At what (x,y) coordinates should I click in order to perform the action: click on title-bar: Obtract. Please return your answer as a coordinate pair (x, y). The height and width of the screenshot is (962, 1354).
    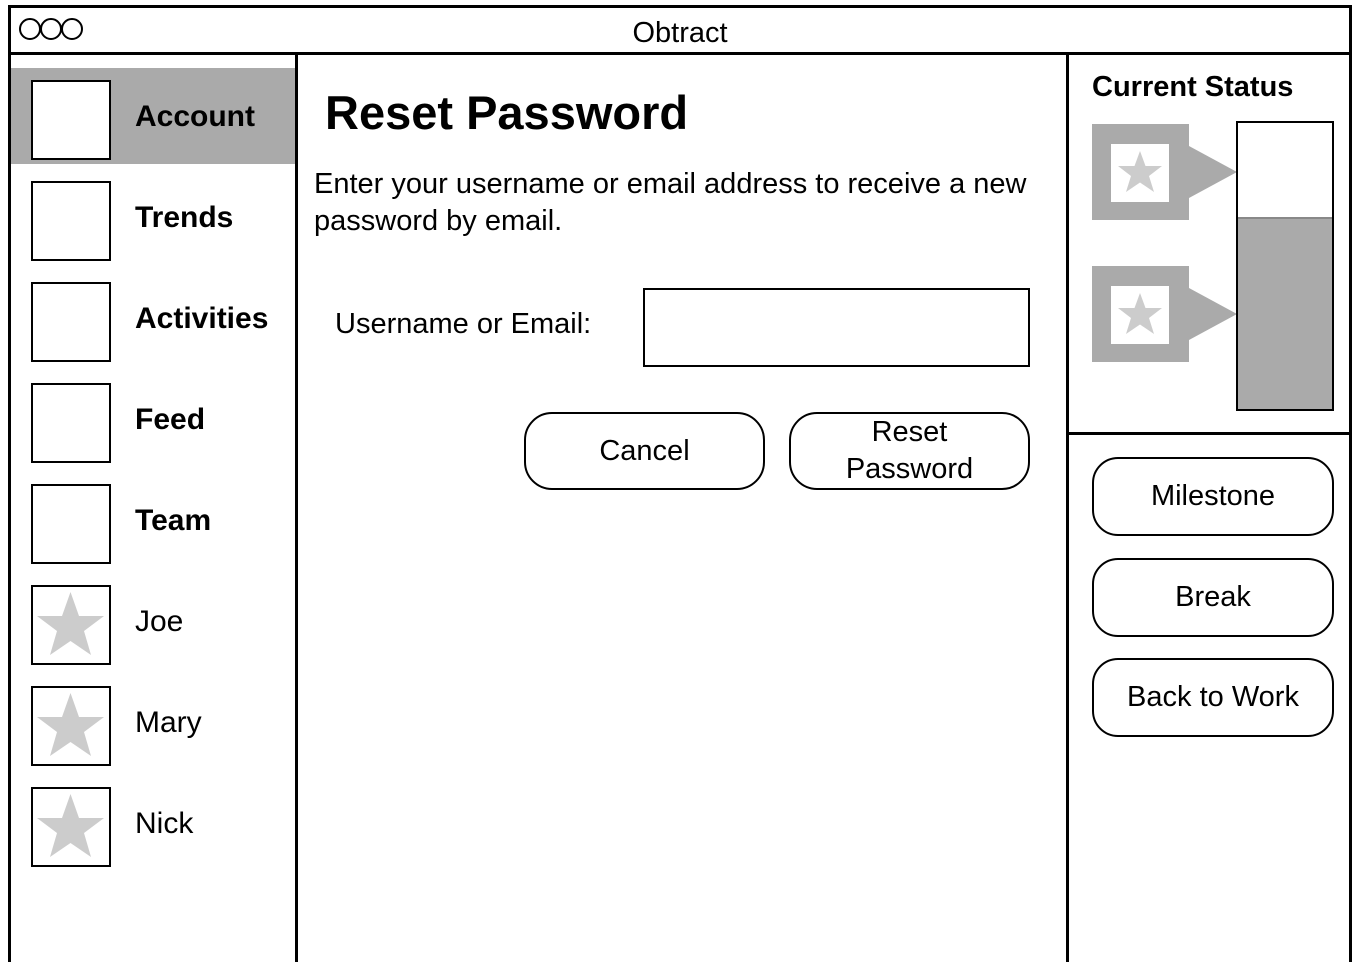
    Looking at the image, I should click on (680, 31).